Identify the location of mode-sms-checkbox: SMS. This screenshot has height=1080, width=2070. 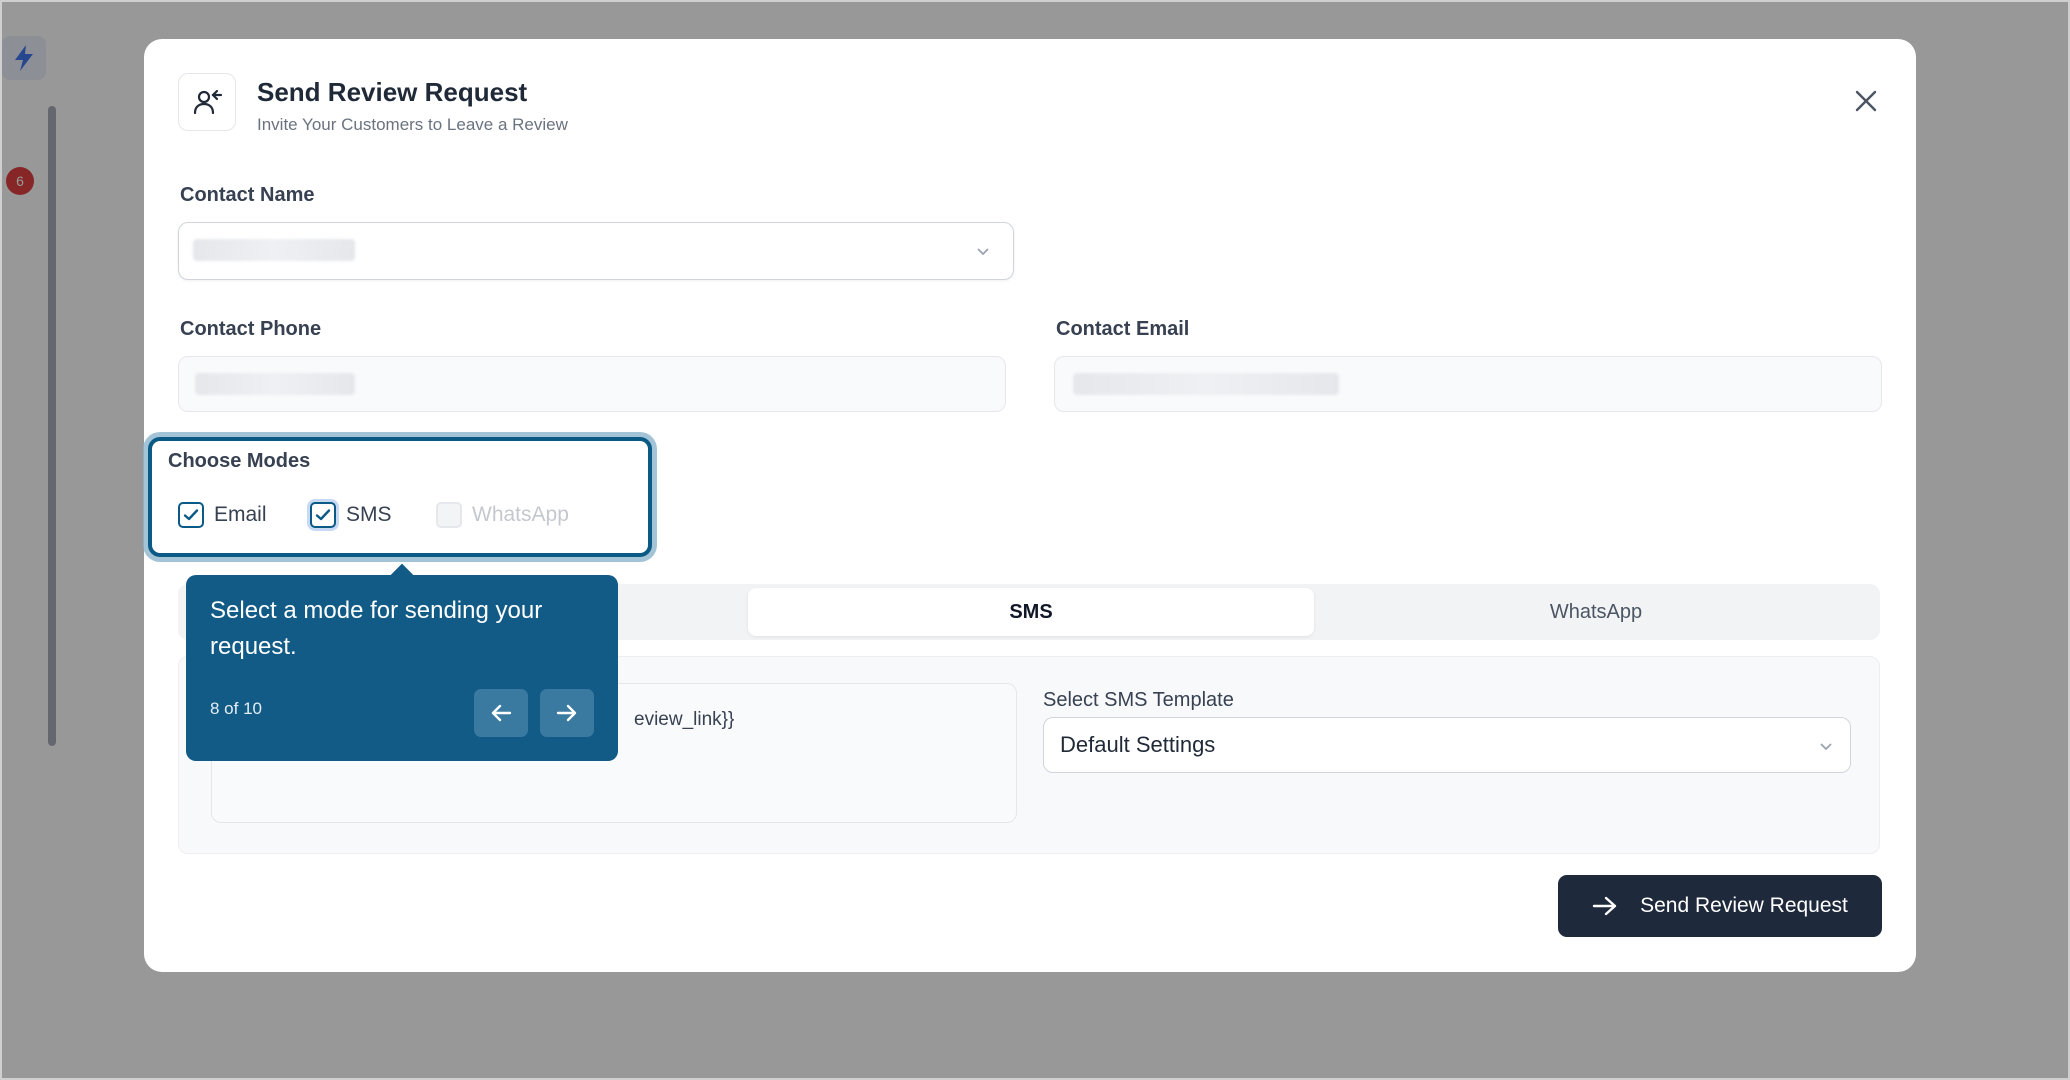
(351, 515).